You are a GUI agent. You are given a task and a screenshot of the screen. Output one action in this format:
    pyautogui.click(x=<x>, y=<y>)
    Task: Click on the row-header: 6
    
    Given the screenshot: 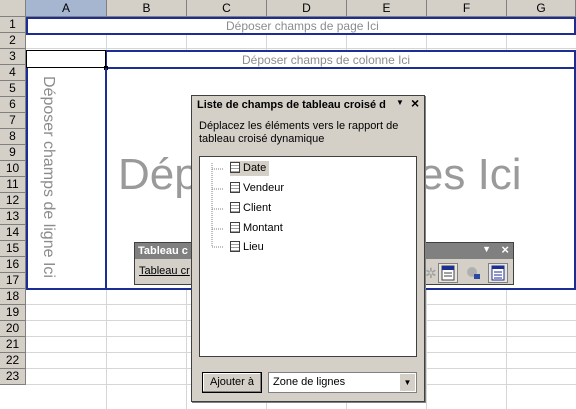 What is the action you would take?
    pyautogui.click(x=13, y=105)
    